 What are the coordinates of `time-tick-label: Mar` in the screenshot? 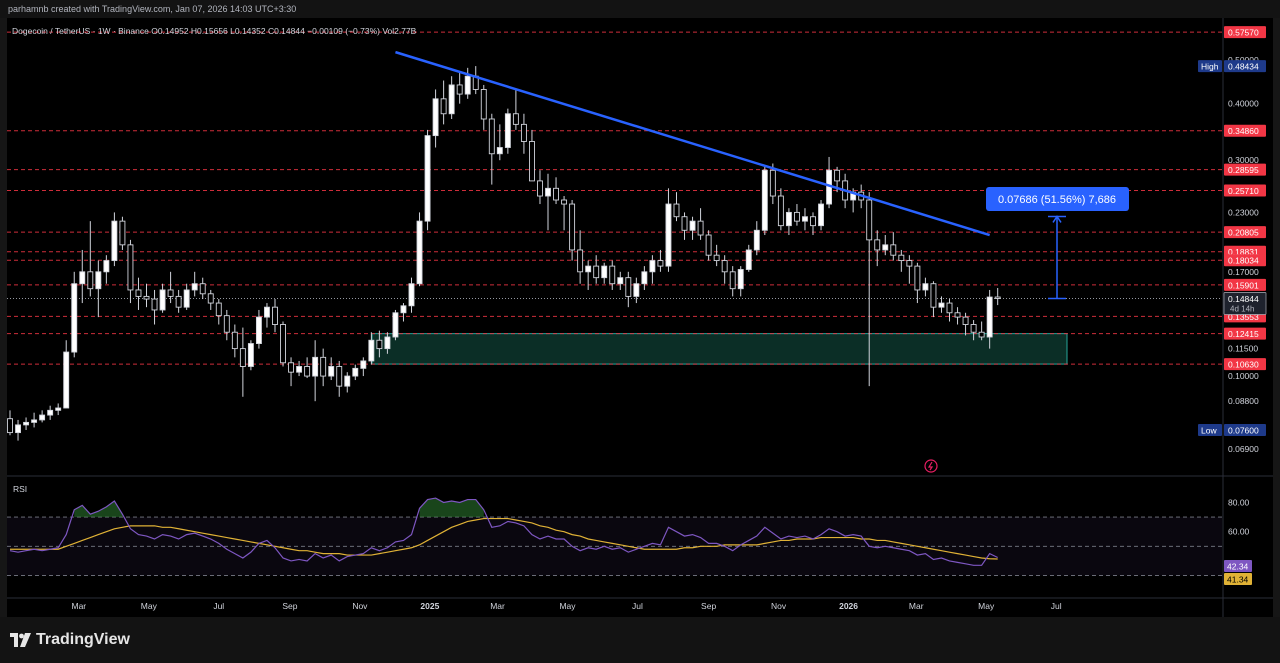 It's located at (497, 606).